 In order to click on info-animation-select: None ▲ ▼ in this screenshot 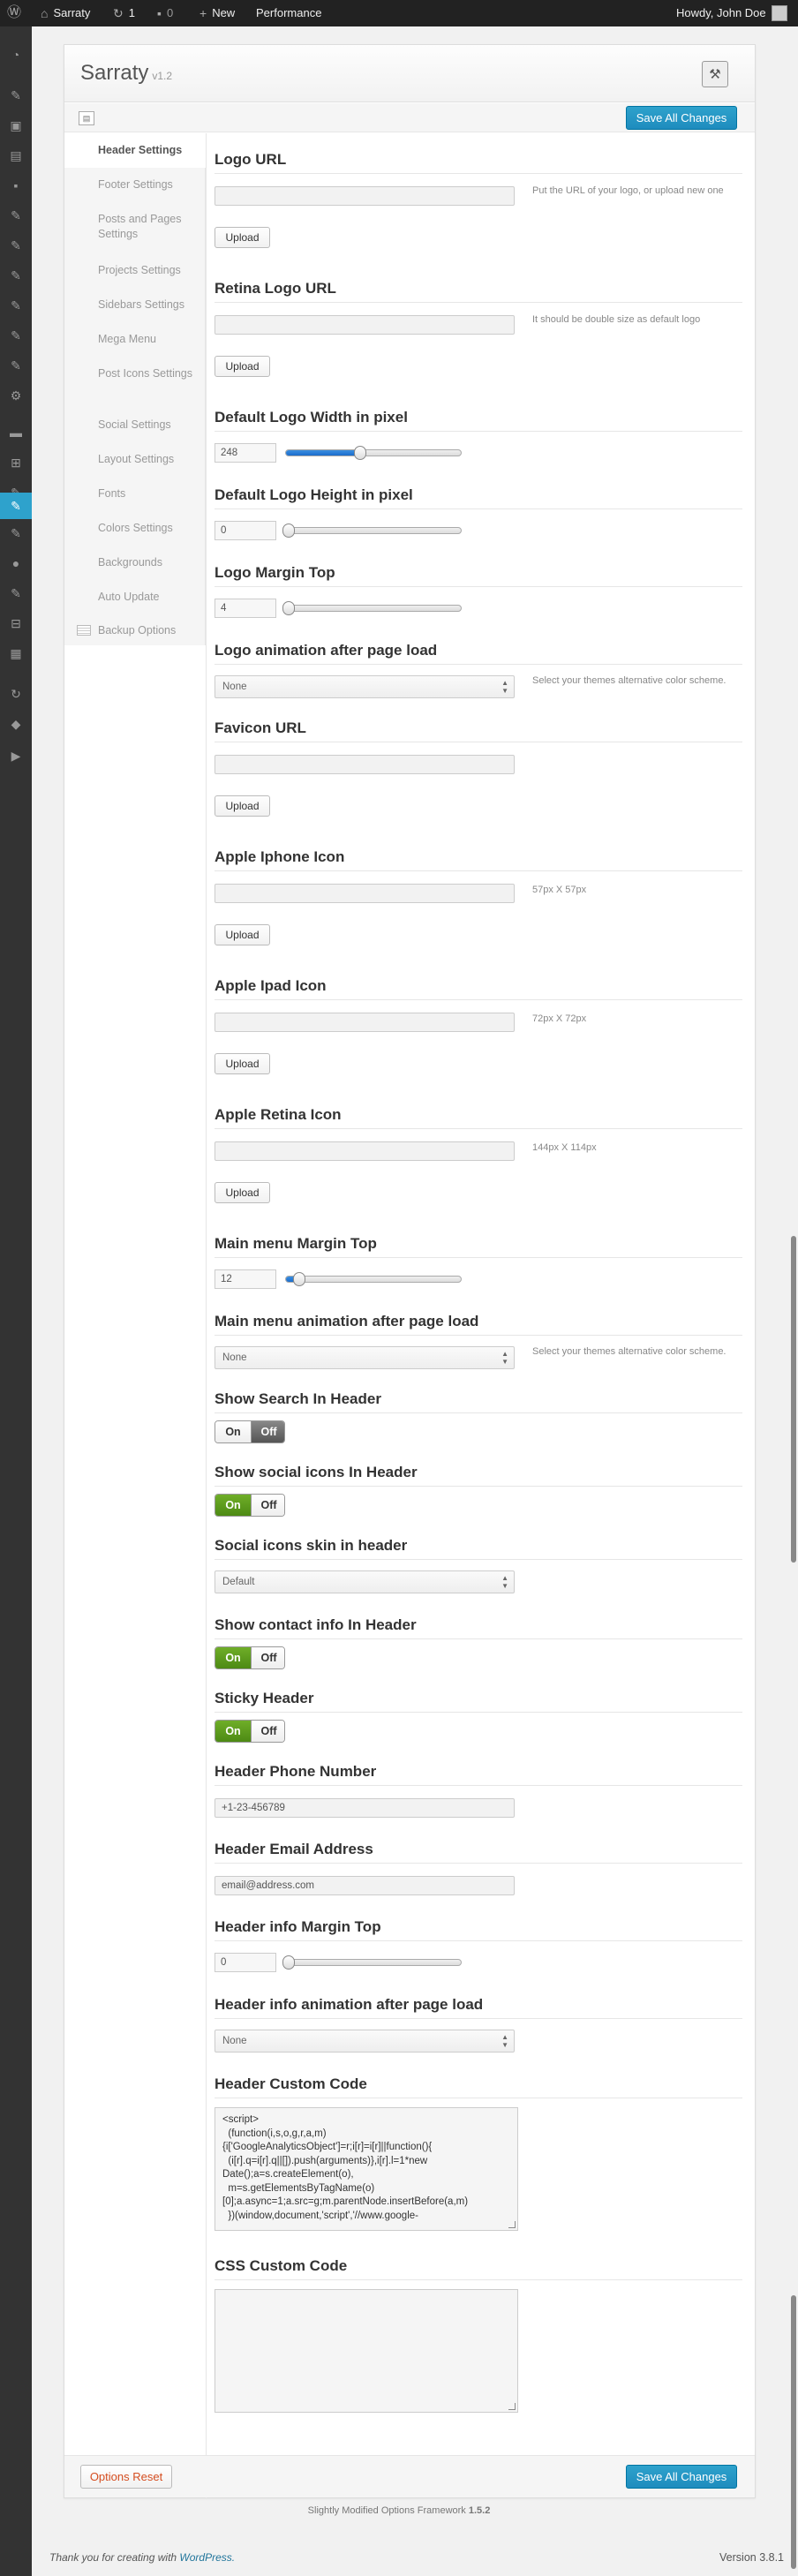, I will do `click(365, 2042)`.